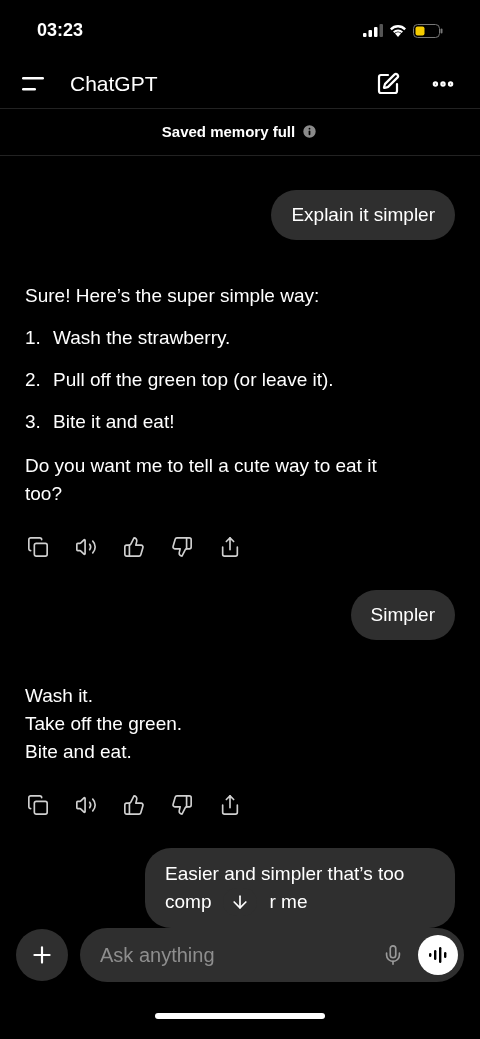 The width and height of the screenshot is (480, 1039). What do you see at coordinates (173, 295) in the screenshot?
I see `message-text: Sure! Here’s the super simple way:` at bounding box center [173, 295].